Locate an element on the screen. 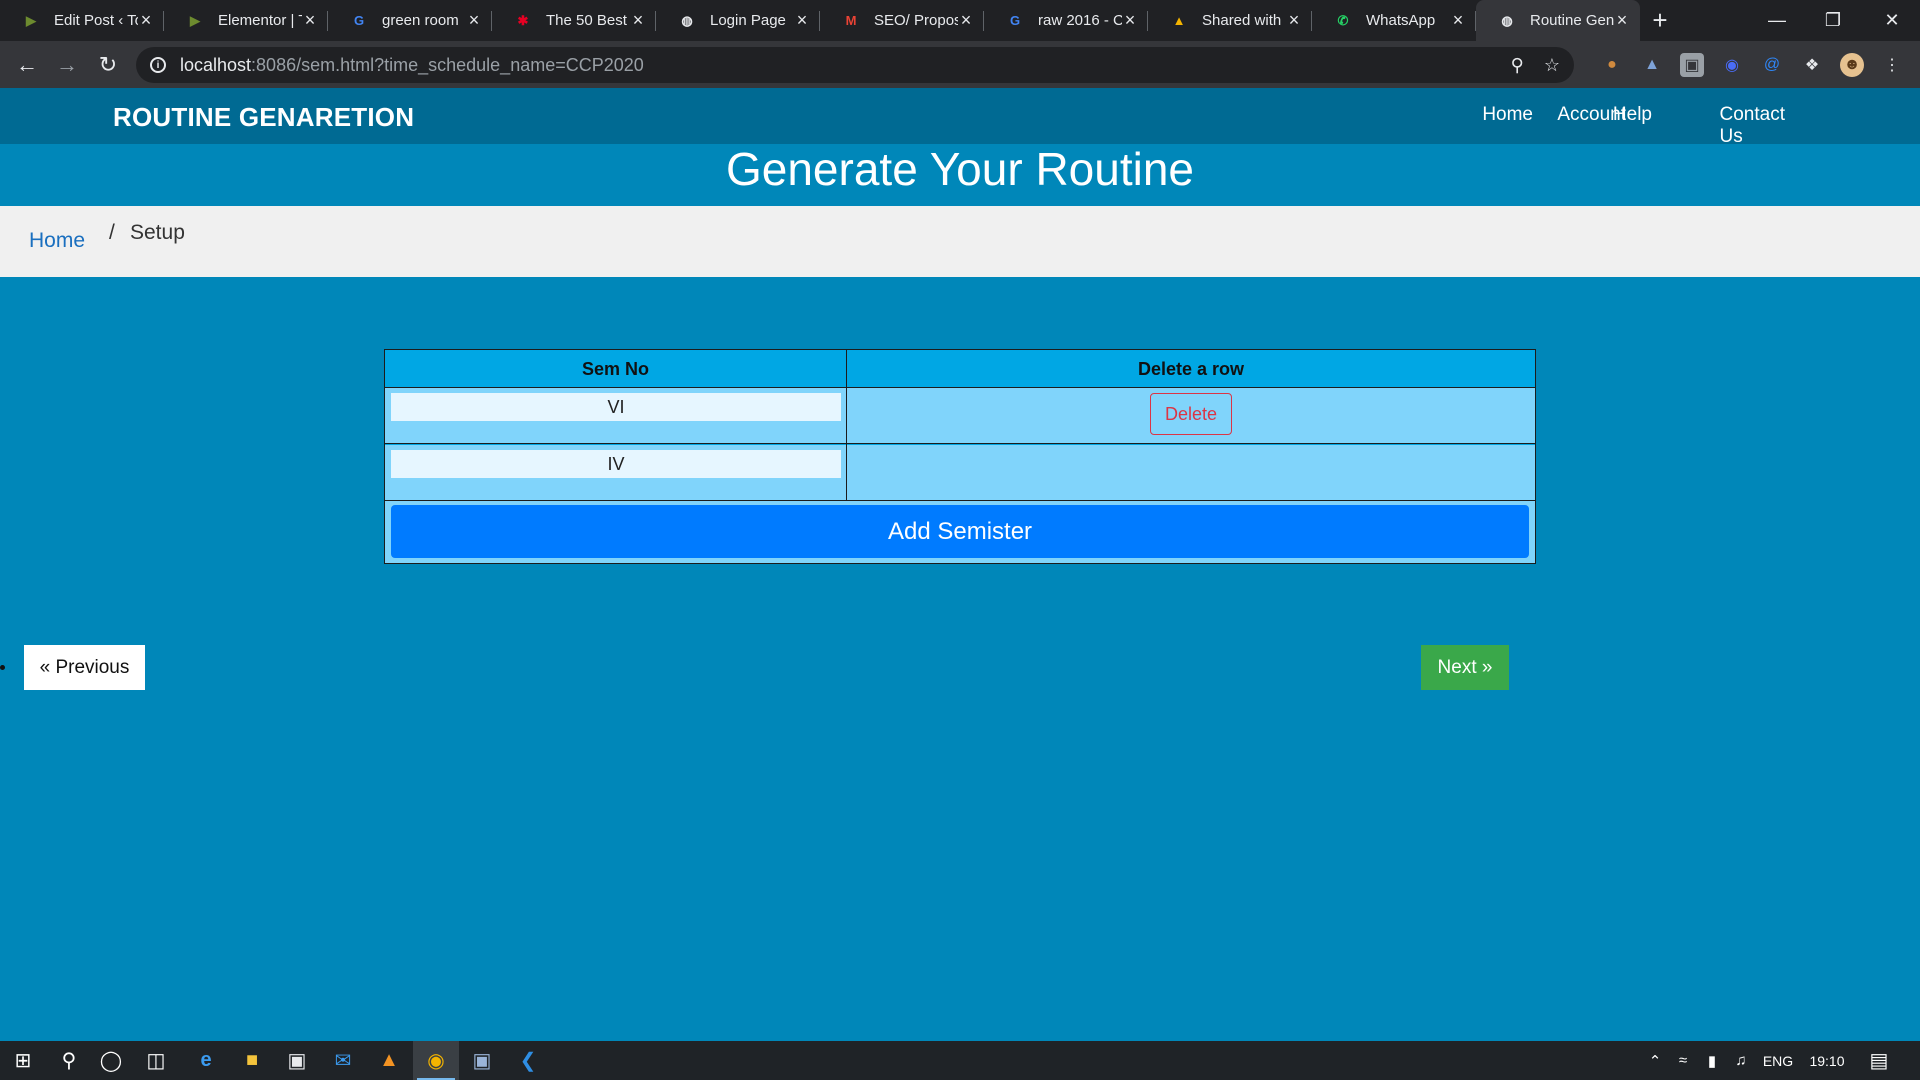 The width and height of the screenshot is (1920, 1080). pinterest-icon: ✱ is located at coordinates (523, 20).